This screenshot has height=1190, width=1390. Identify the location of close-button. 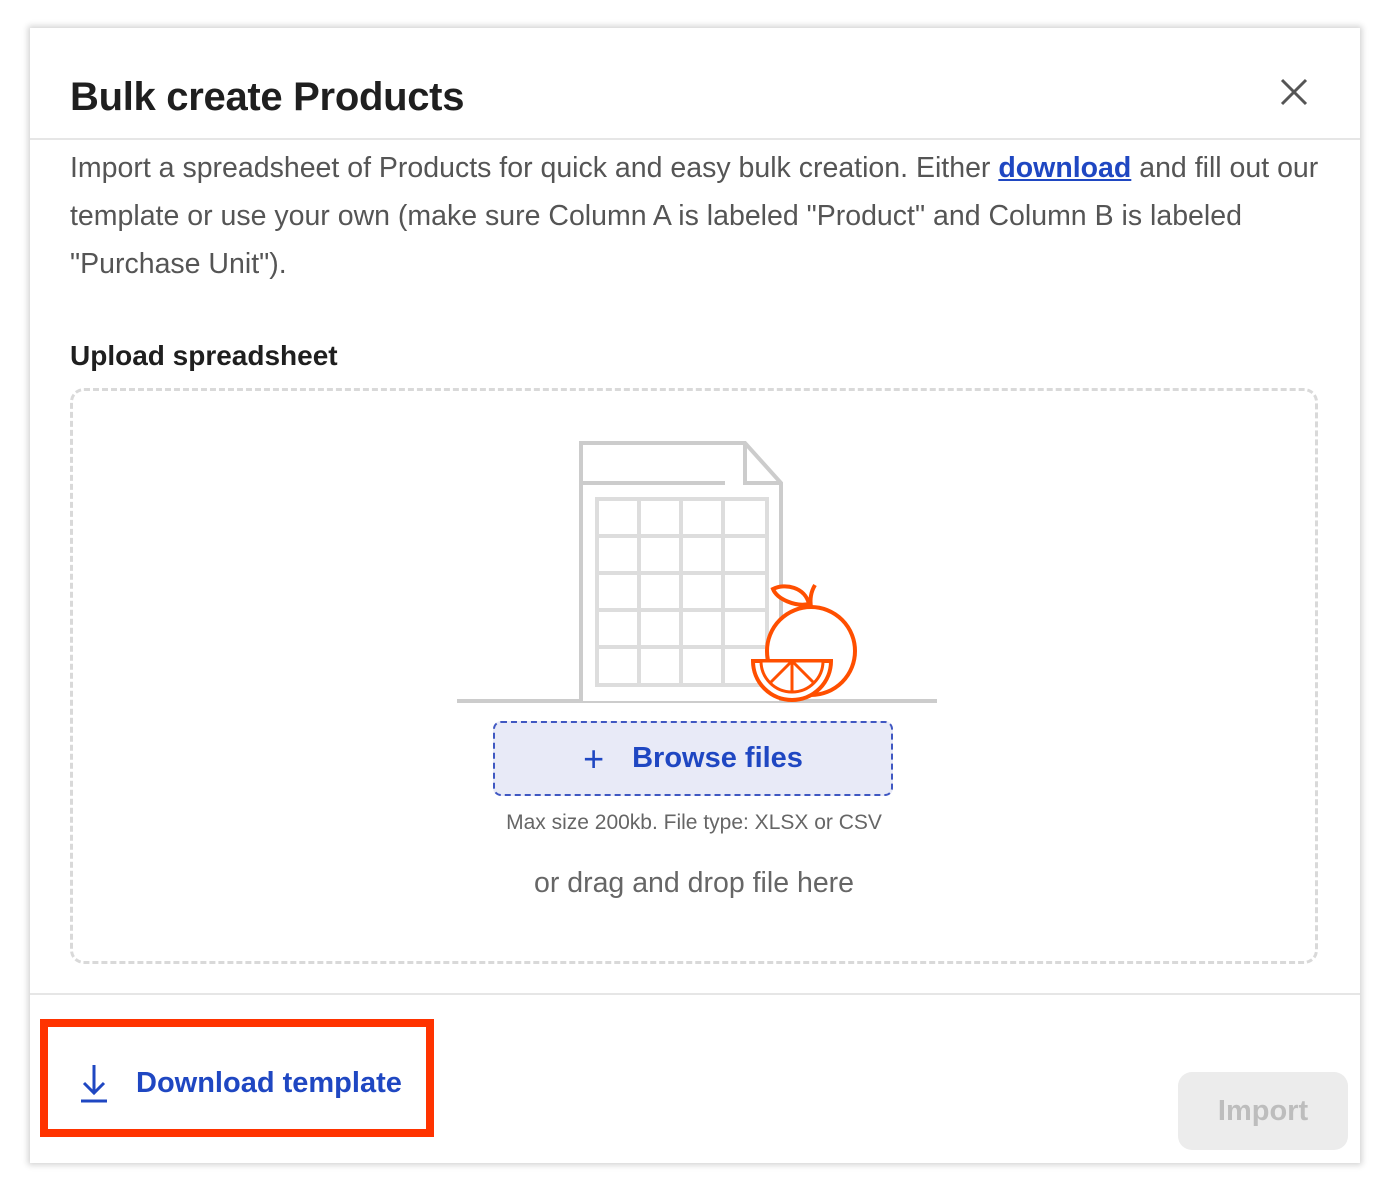
(1294, 92).